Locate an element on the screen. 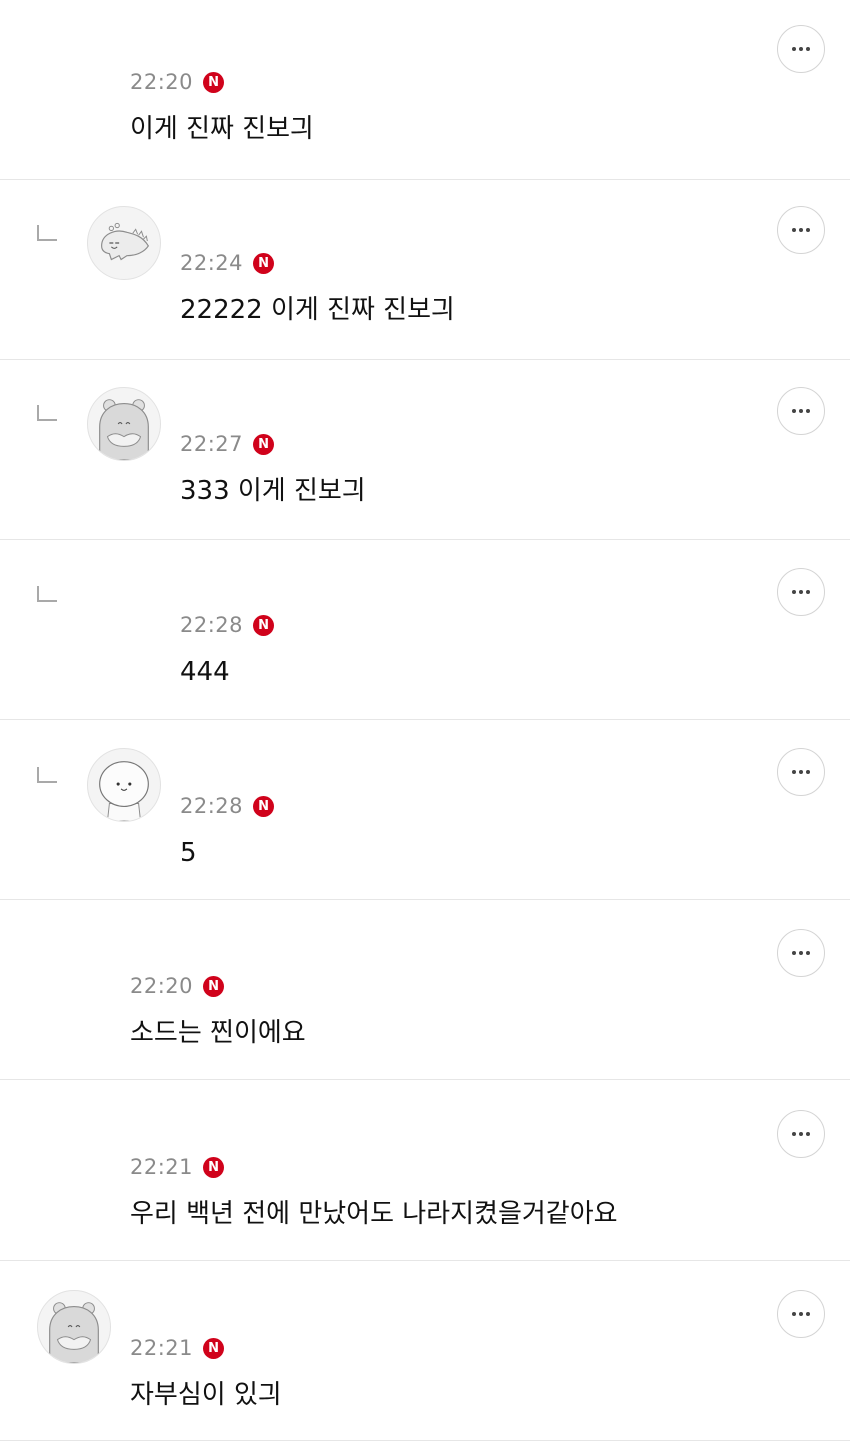  comment-text: 444 is located at coordinates (205, 672).